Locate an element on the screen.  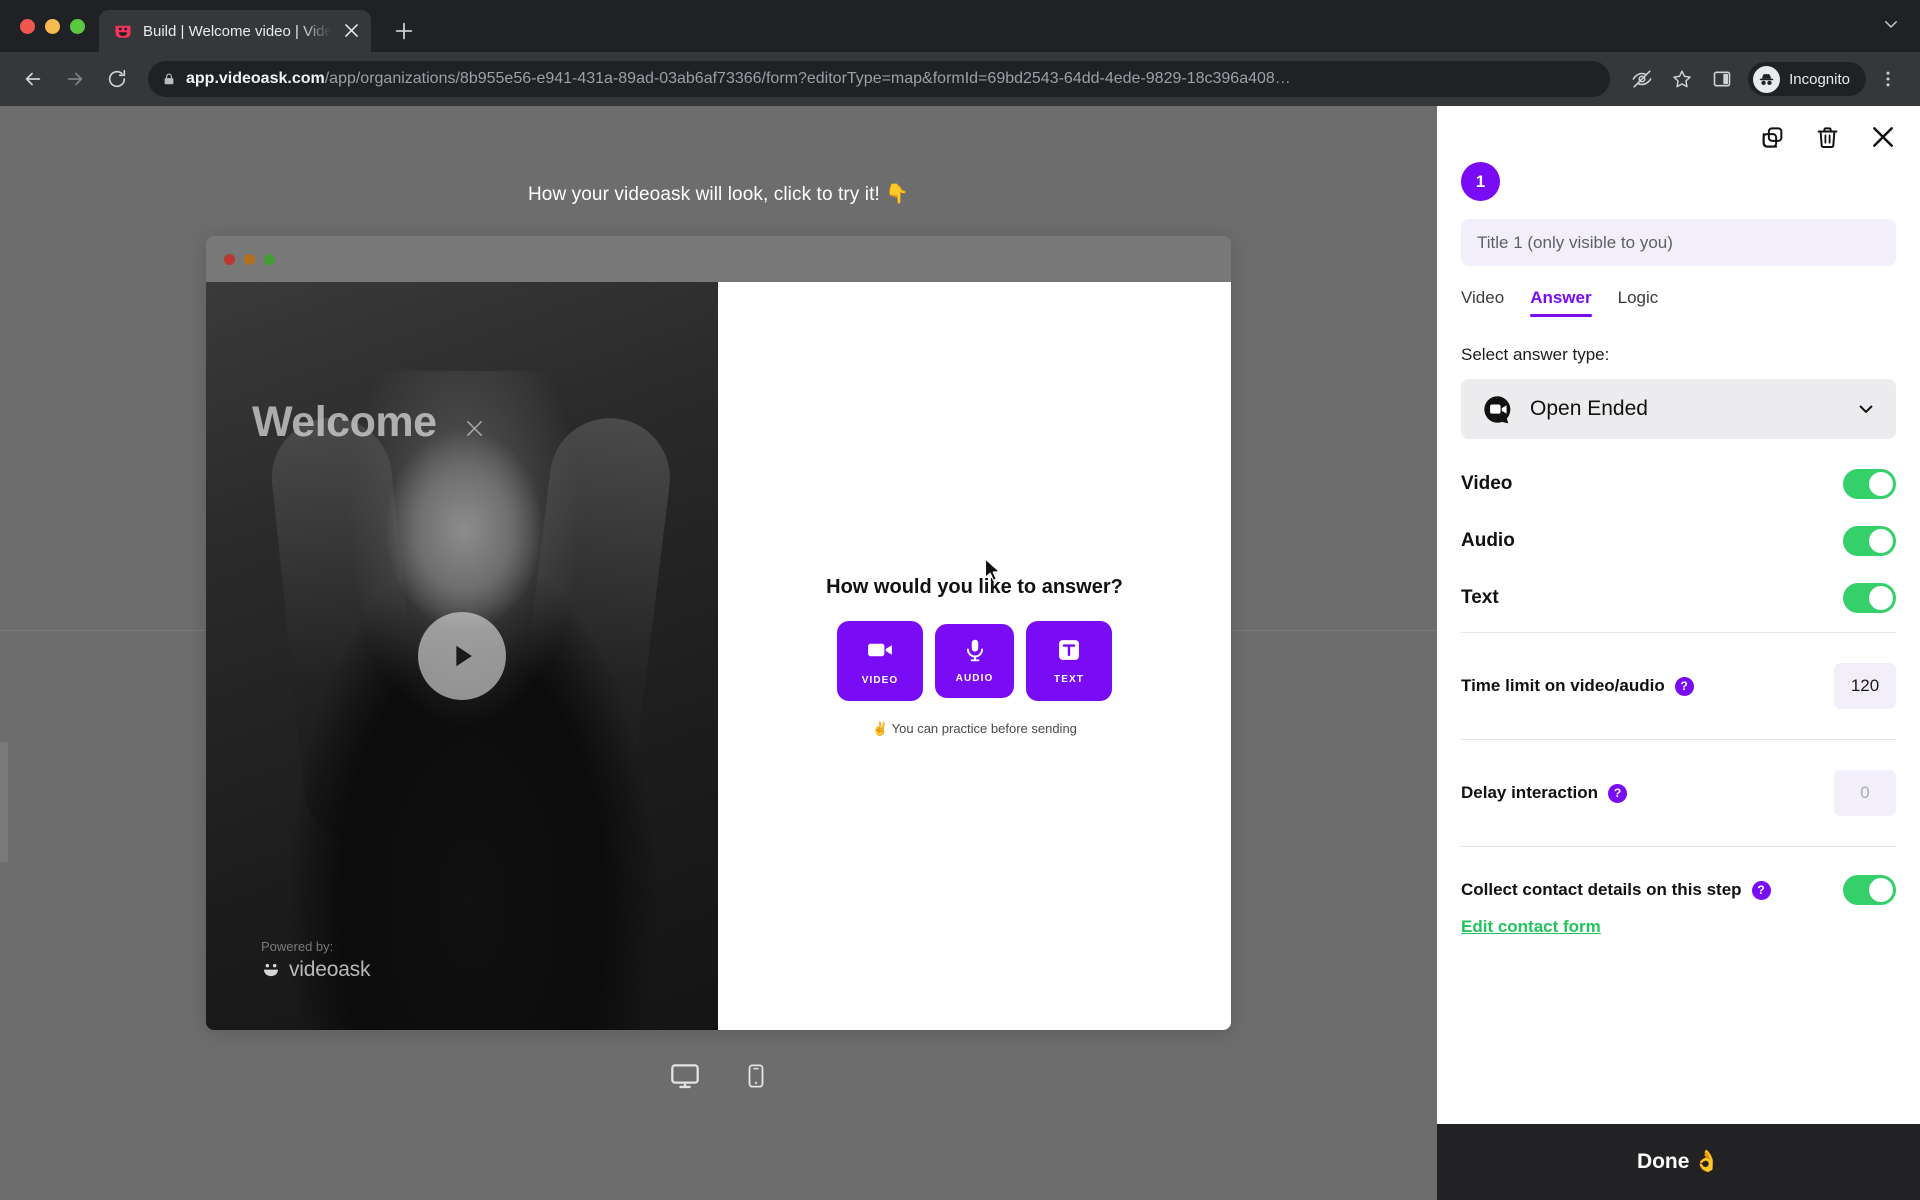
delay-interaction-input: 0 is located at coordinates (1865, 793).